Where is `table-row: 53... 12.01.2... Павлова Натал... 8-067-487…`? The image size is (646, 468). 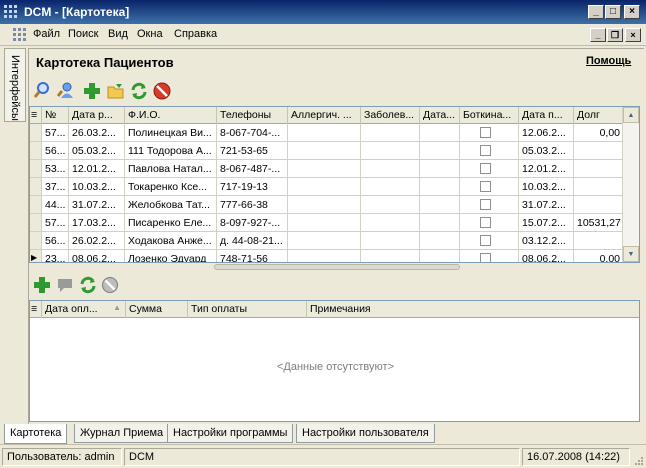 table-row: 53... 12.01.2... Павлова Натал... 8-067-487… is located at coordinates (327, 169).